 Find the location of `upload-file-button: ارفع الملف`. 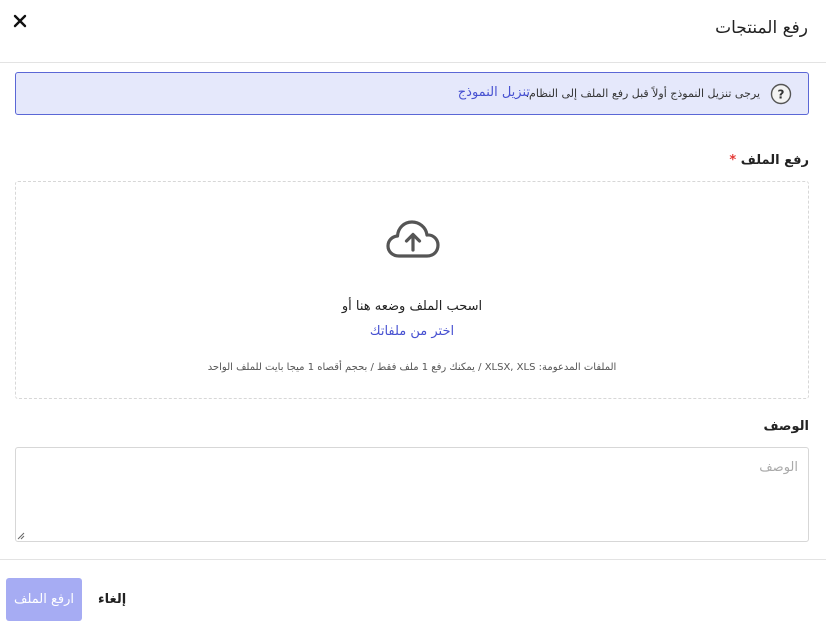

upload-file-button: ارفع الملف is located at coordinates (44, 599).